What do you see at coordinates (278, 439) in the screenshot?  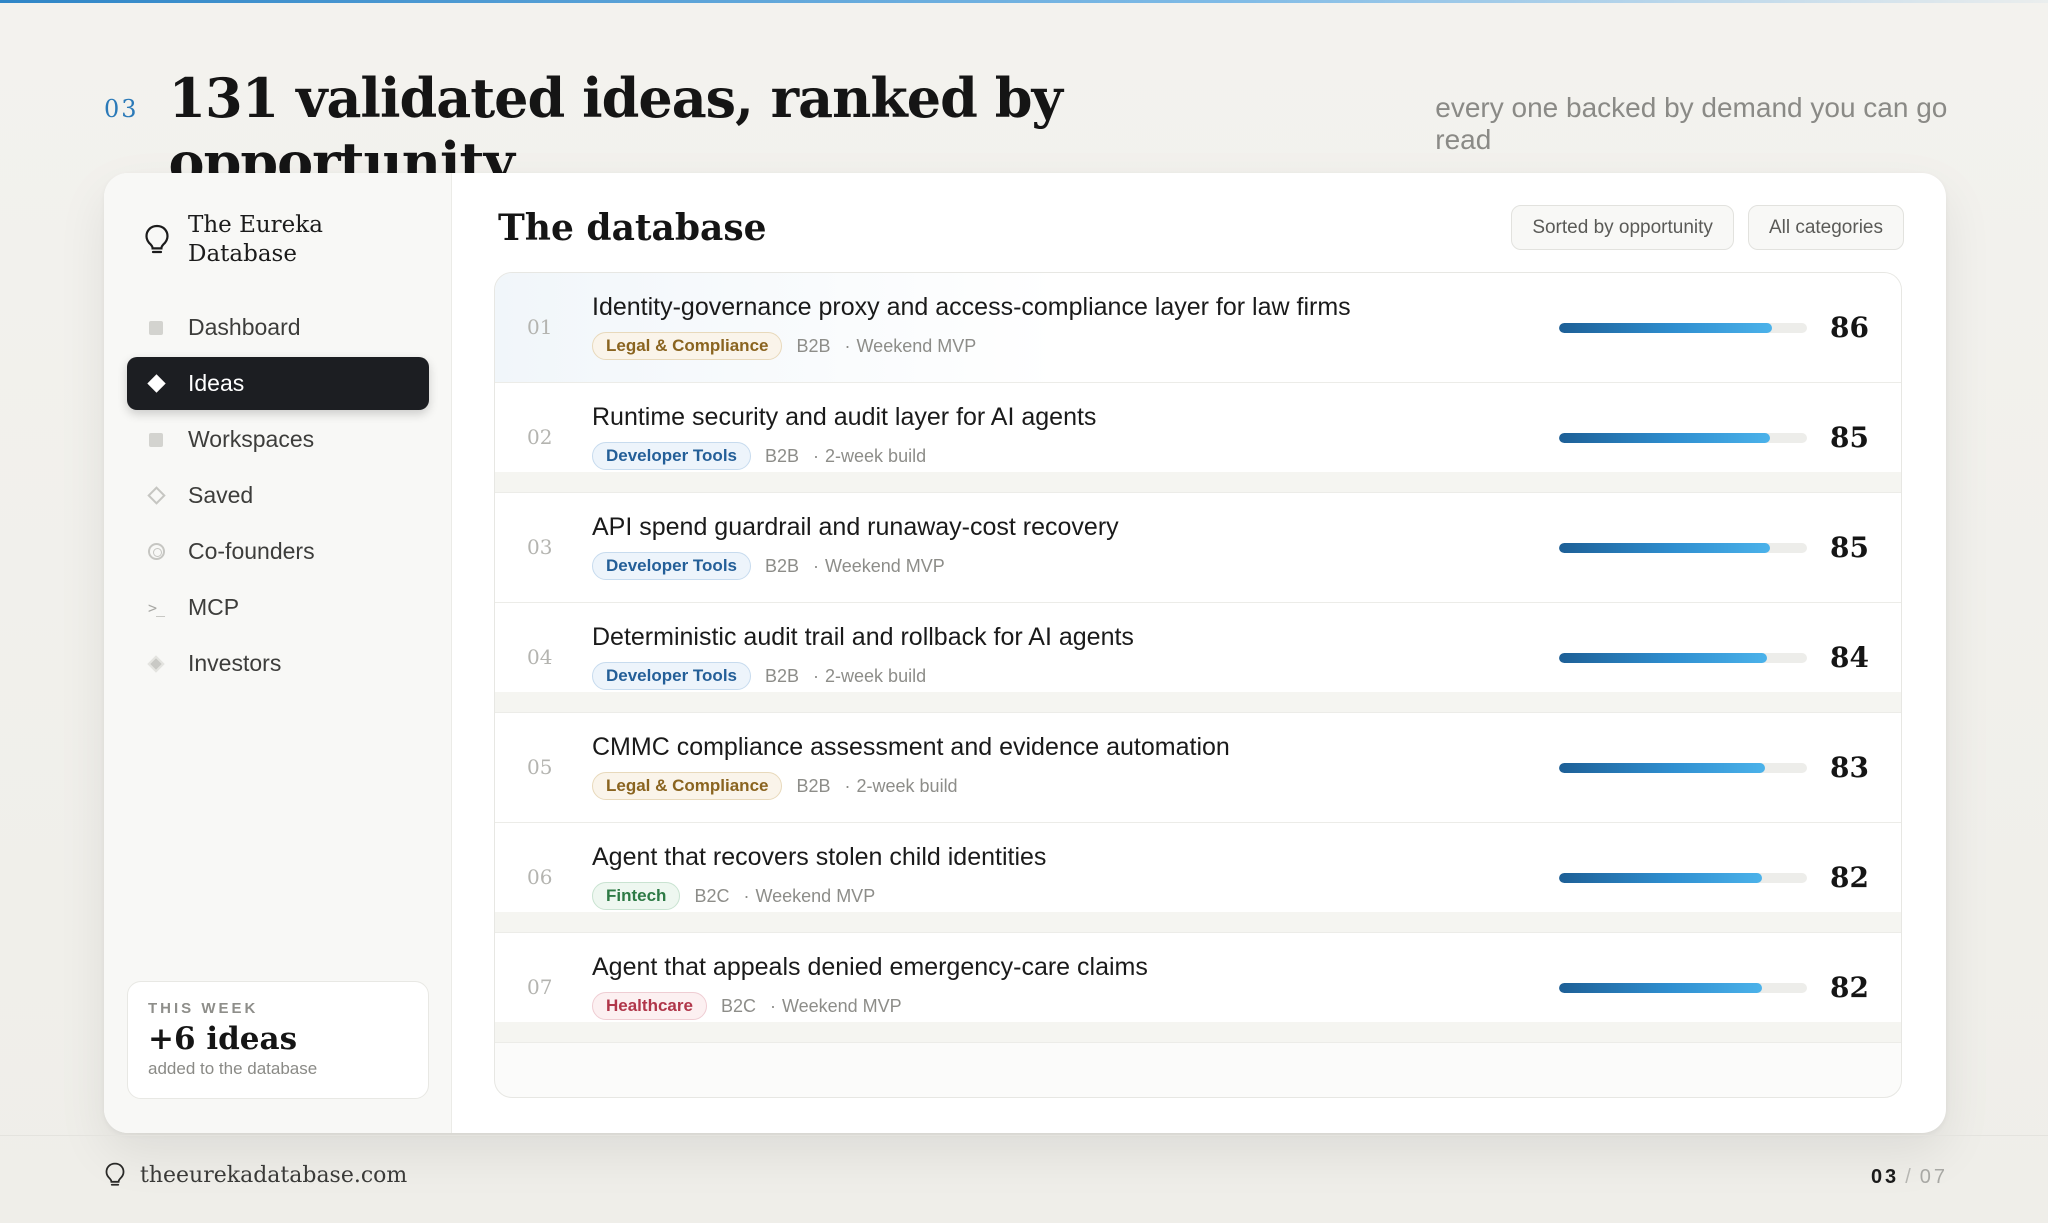 I see `sidebar-item-workspaces: Workspaces` at bounding box center [278, 439].